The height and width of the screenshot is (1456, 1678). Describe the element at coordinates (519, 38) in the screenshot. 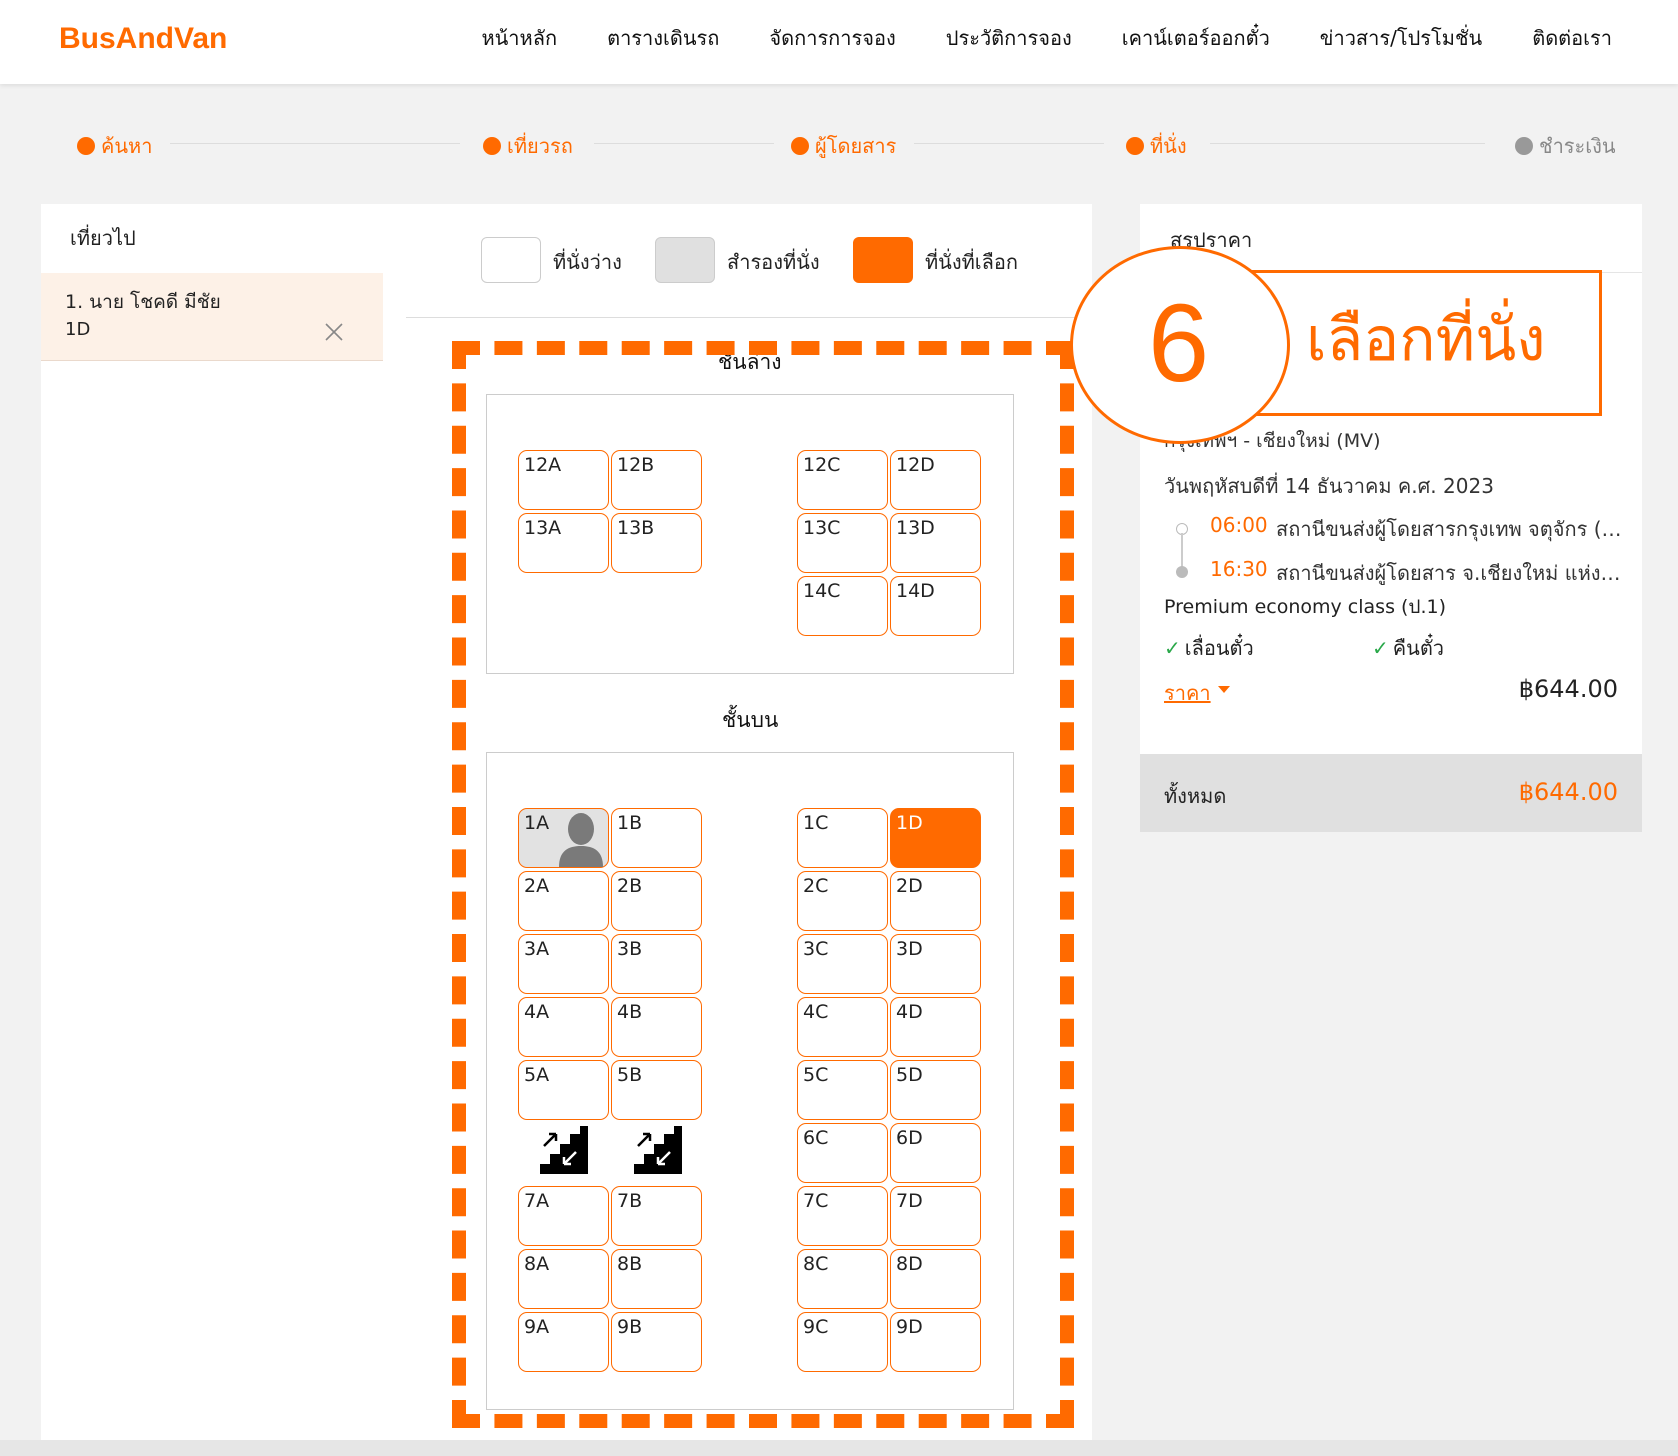

I see `nav-home: หน้าหลัก` at that location.